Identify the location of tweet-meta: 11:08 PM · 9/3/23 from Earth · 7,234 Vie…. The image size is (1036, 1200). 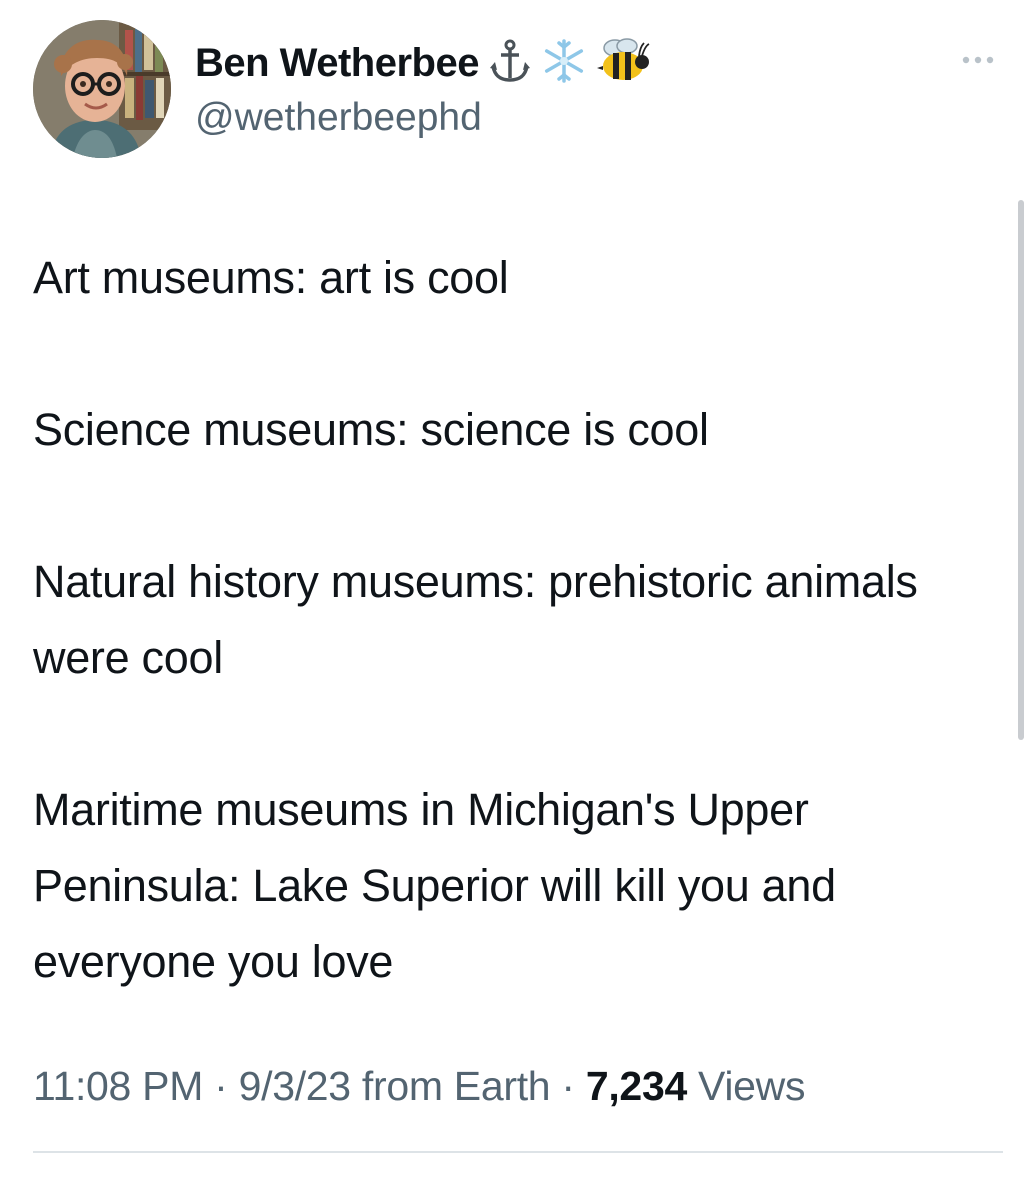
(419, 1086).